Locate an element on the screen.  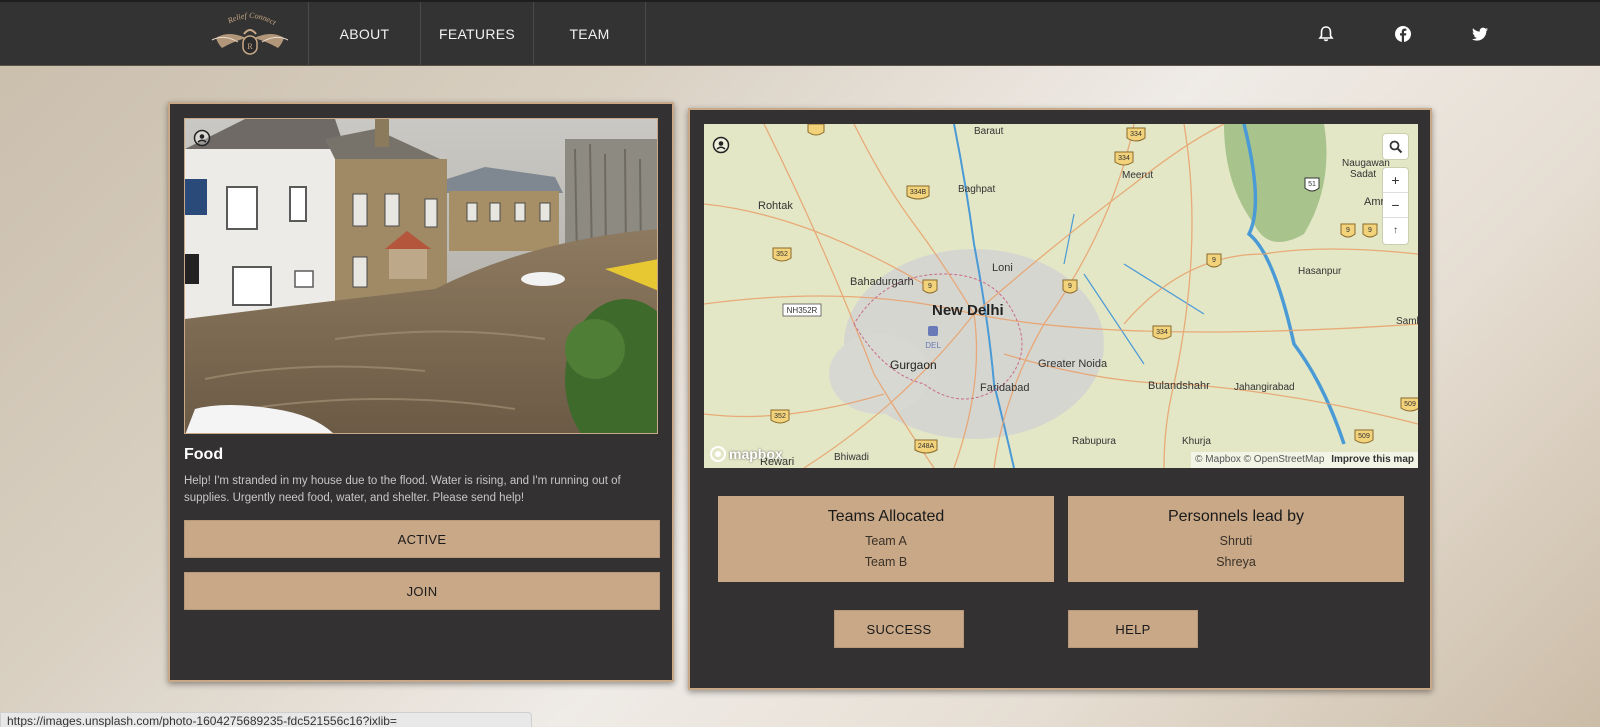
mapbox-icon is located at coordinates (718, 454).